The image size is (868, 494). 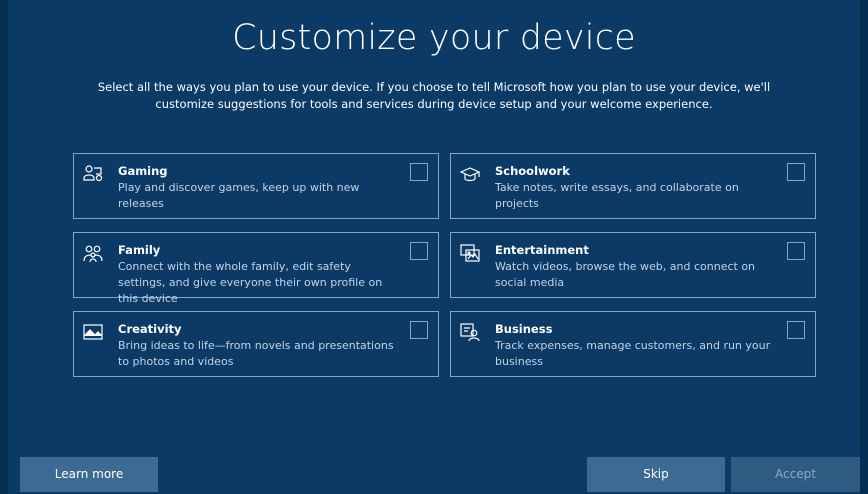 I want to click on entertainment-icon, so click(x=470, y=253).